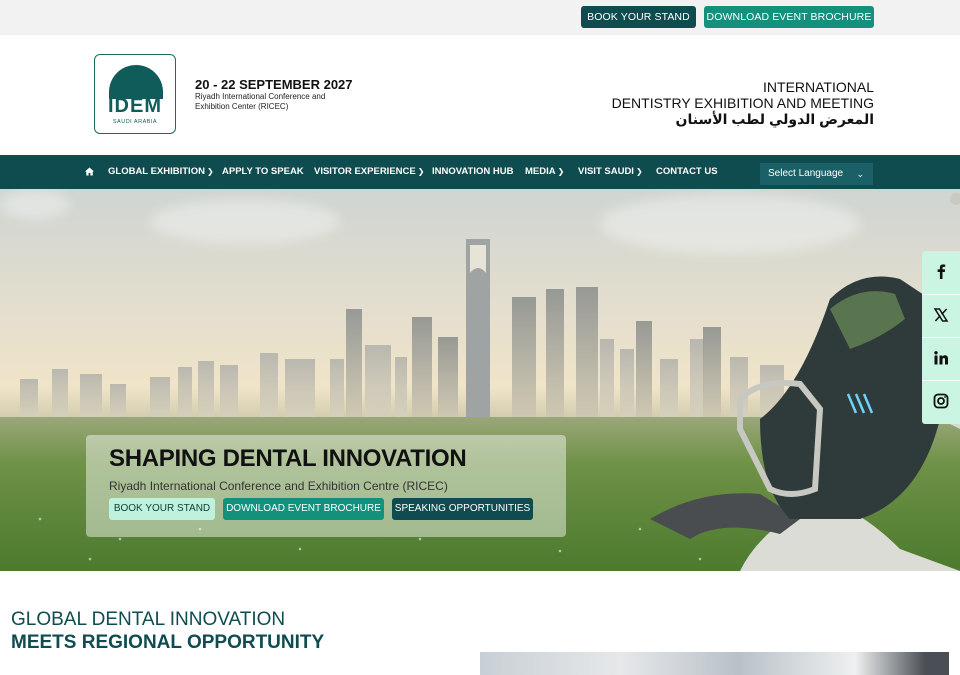  Describe the element at coordinates (806, 173) in the screenshot. I see `language-select-value: Select Language` at that location.